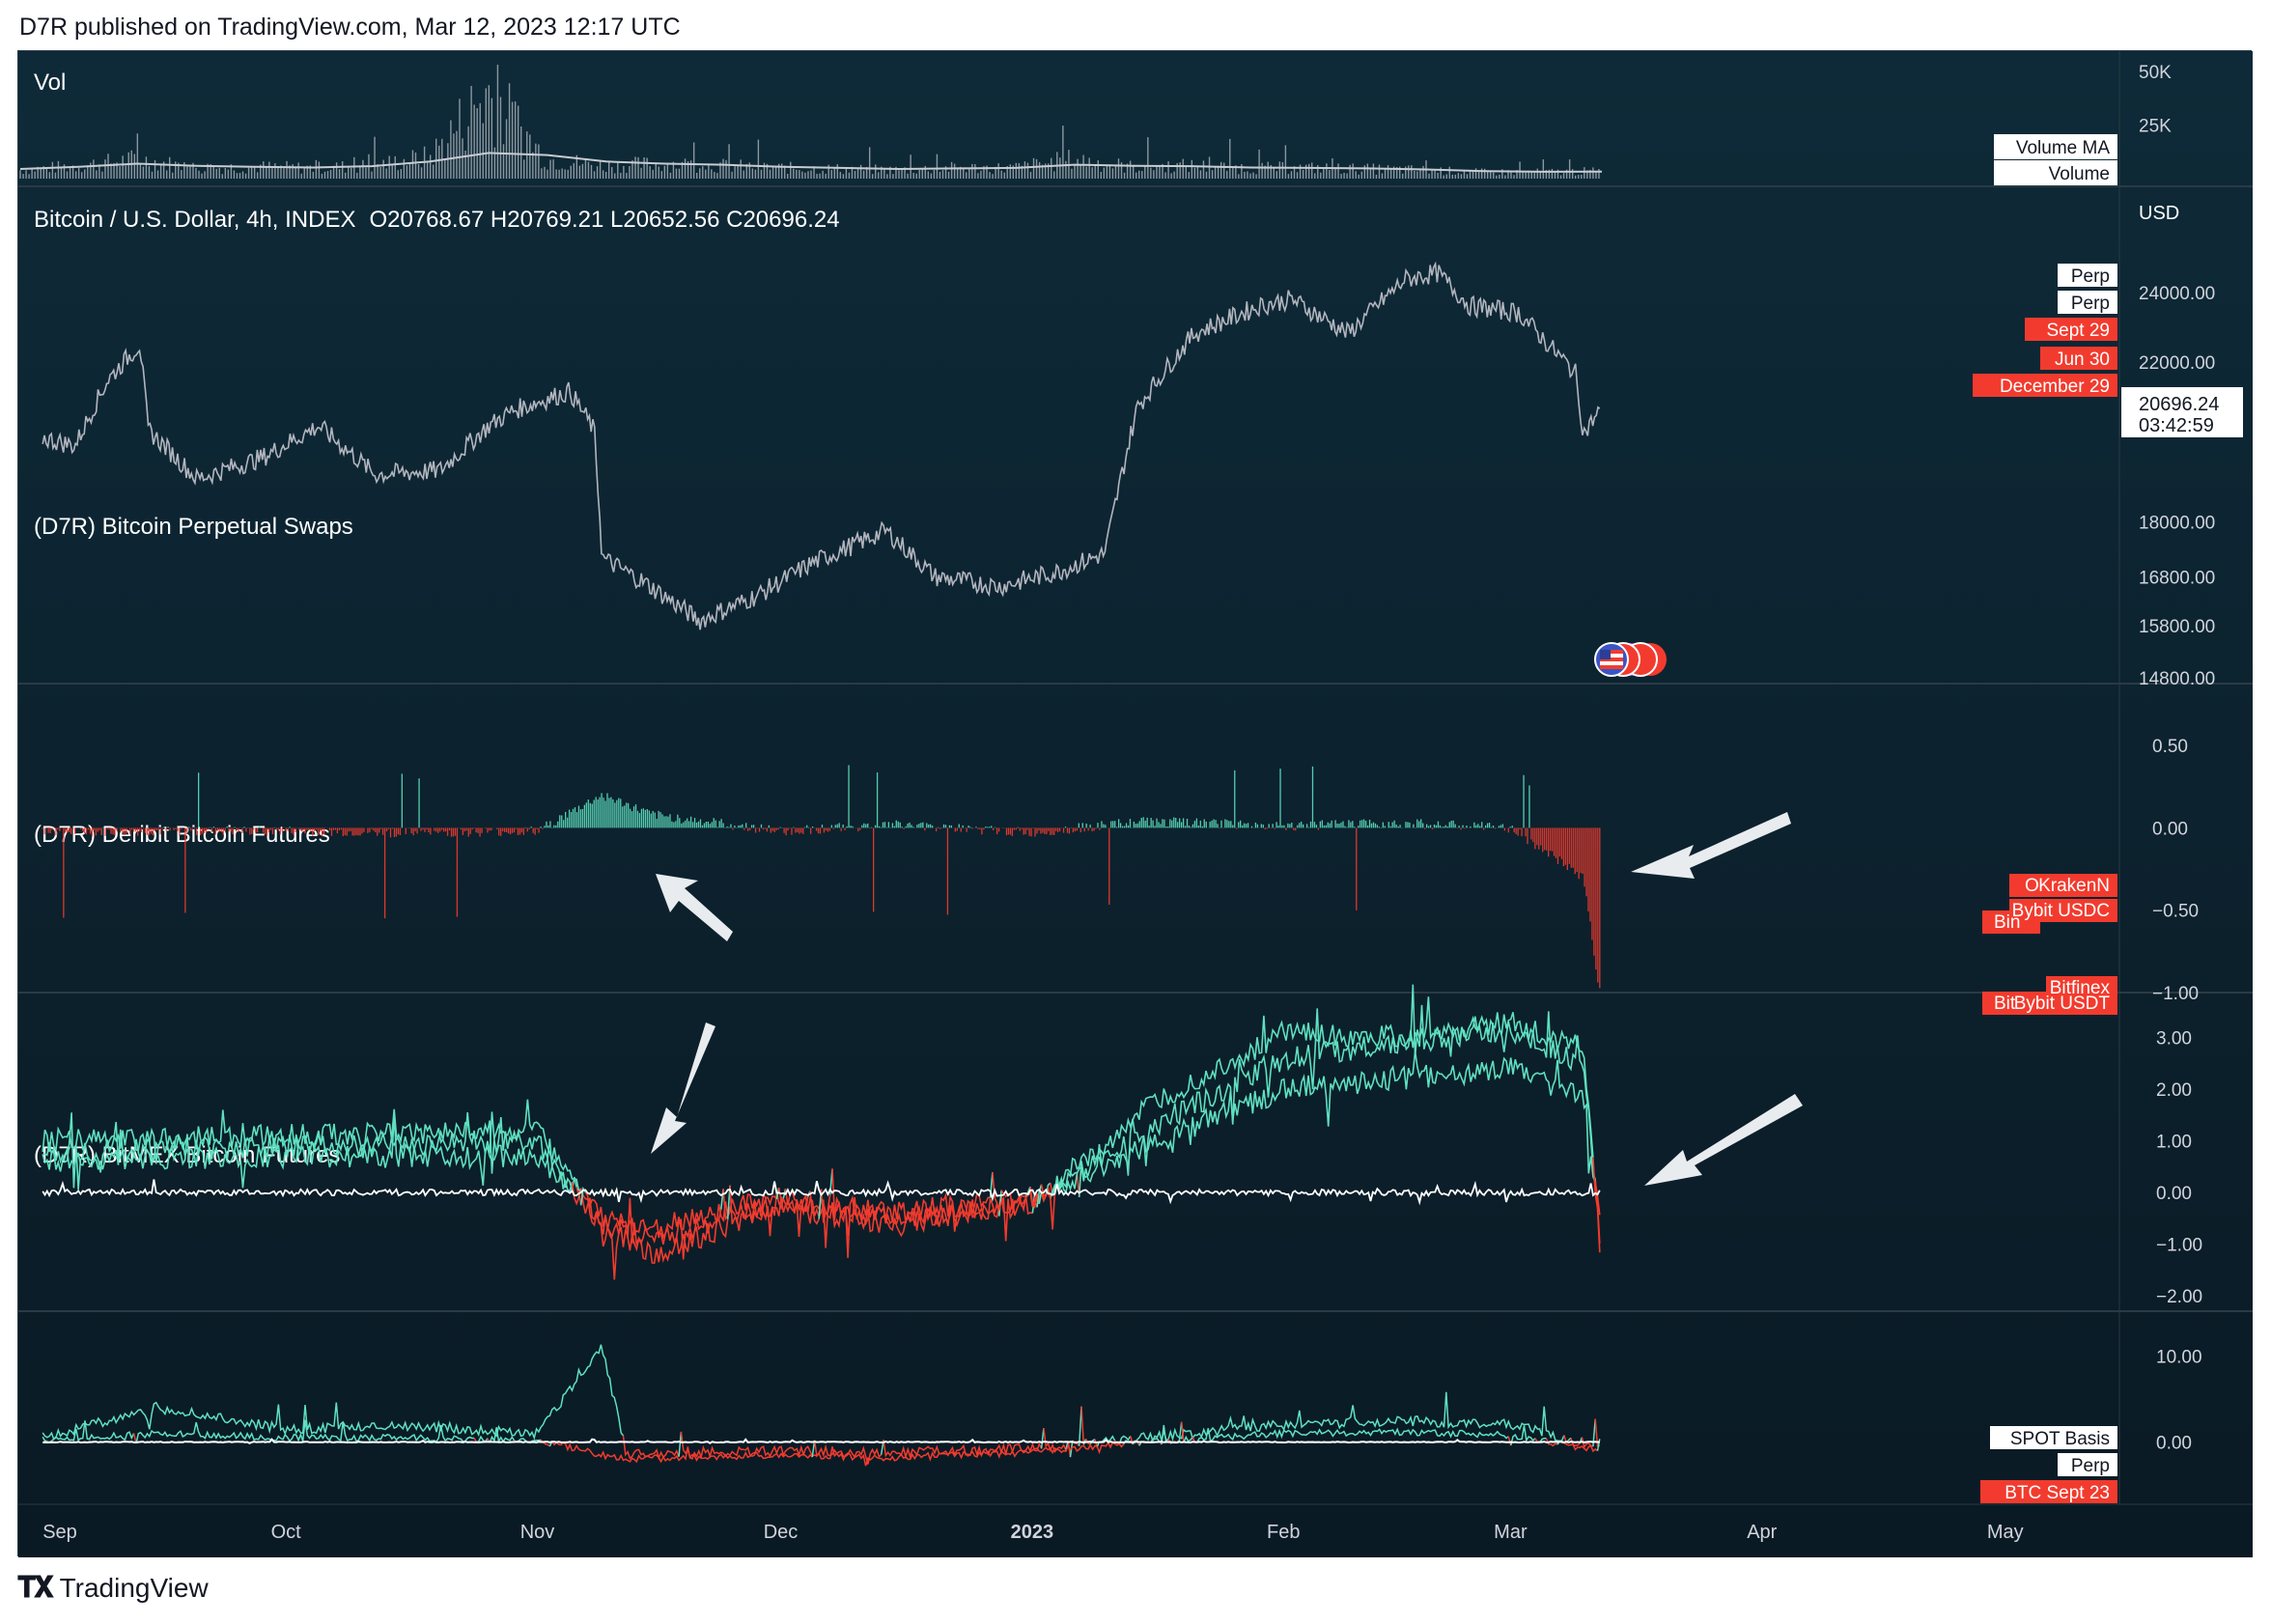 This screenshot has width=2271, height=1624. I want to click on deribit-legend-jun-30: Jun 30, so click(2082, 360).